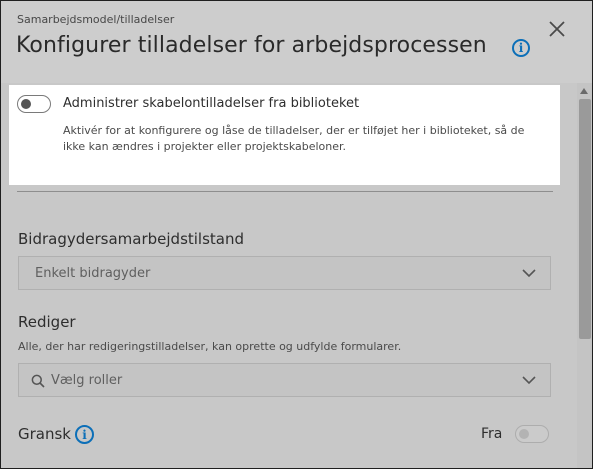 The width and height of the screenshot is (593, 469). Describe the element at coordinates (96, 19) in the screenshot. I see `breadcrumb: Samarbejdsmodel/tilladelser` at that location.